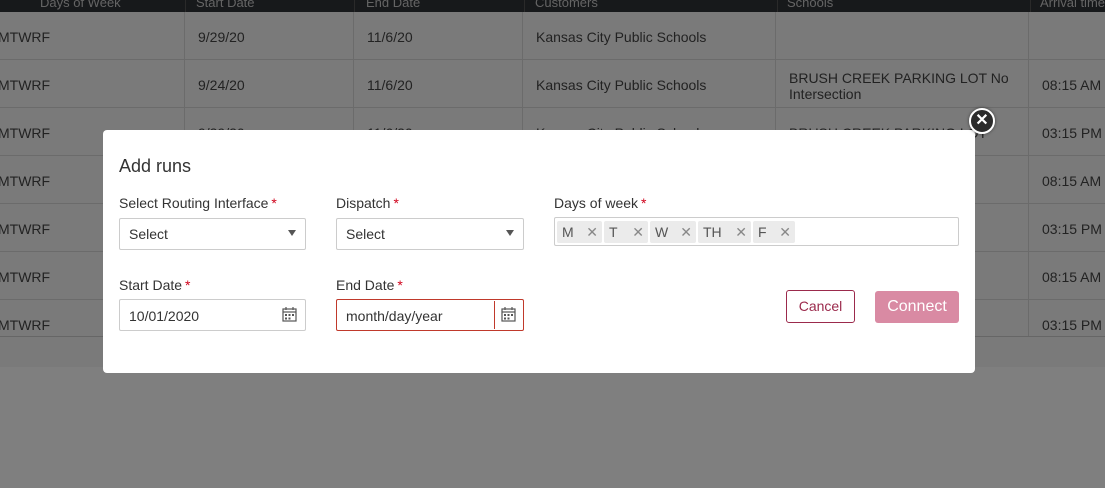 This screenshot has width=1105, height=488. Describe the element at coordinates (596, 203) in the screenshot. I see `days-of-week-label-text: Days of week` at that location.